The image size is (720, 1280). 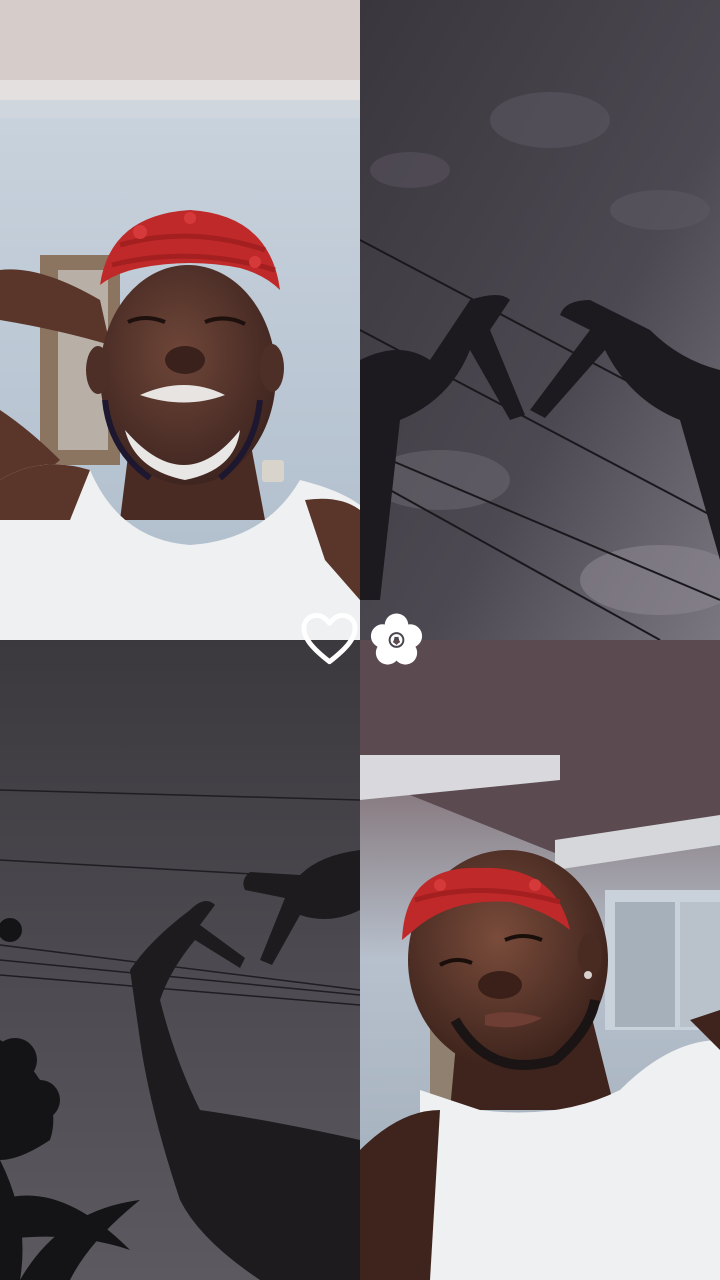 I want to click on sticker-group, so click(x=363, y=640).